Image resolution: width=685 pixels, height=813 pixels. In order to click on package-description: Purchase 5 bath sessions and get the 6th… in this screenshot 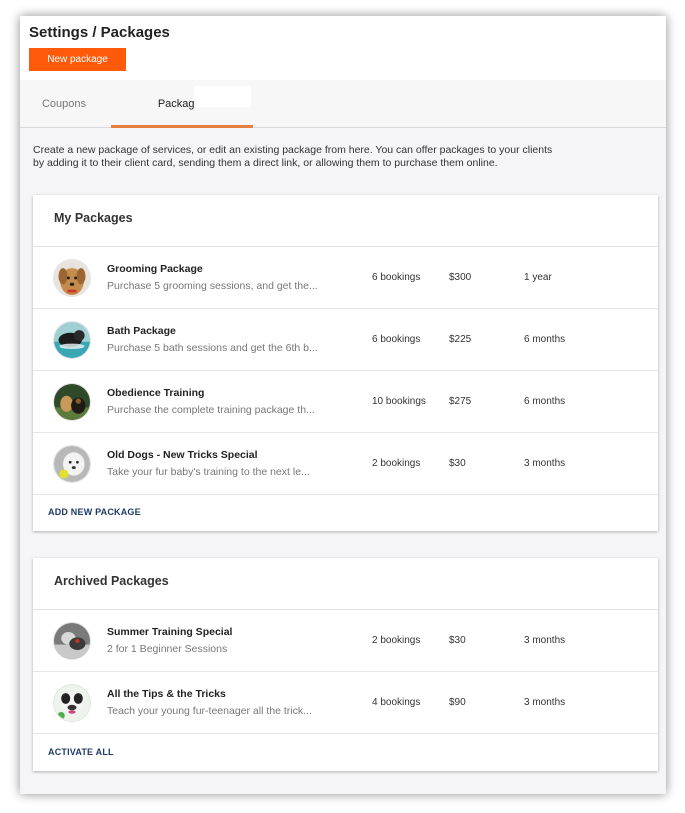, I will do `click(212, 348)`.